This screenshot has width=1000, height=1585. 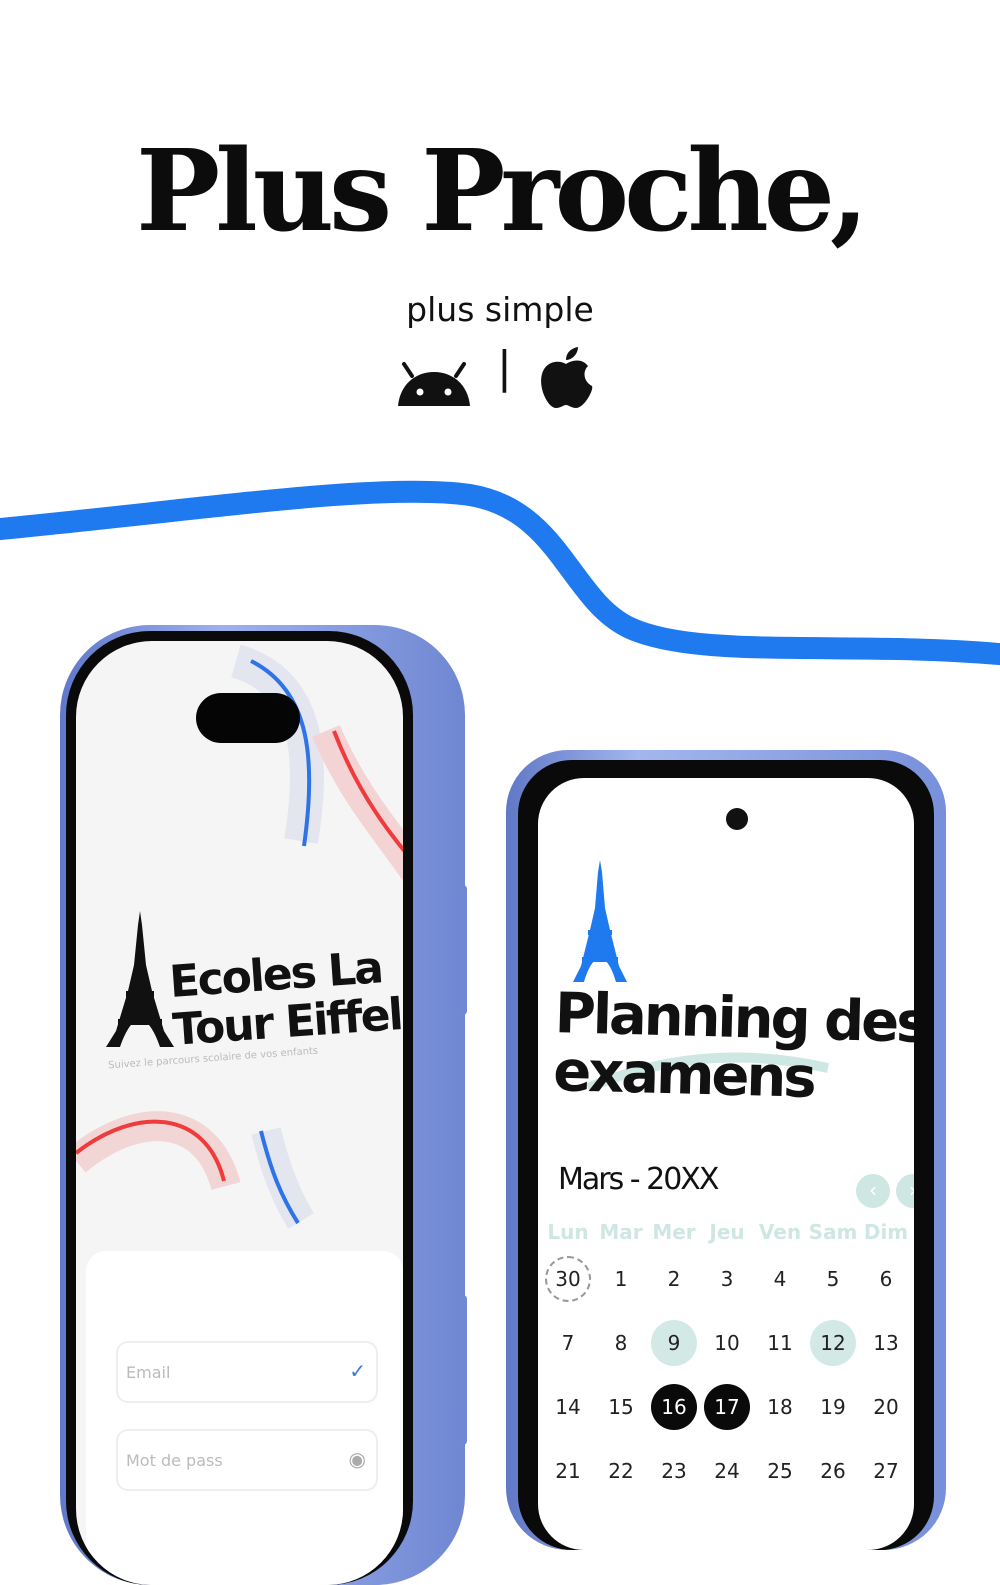 I want to click on weekday-label: Jeu, so click(x=727, y=1232).